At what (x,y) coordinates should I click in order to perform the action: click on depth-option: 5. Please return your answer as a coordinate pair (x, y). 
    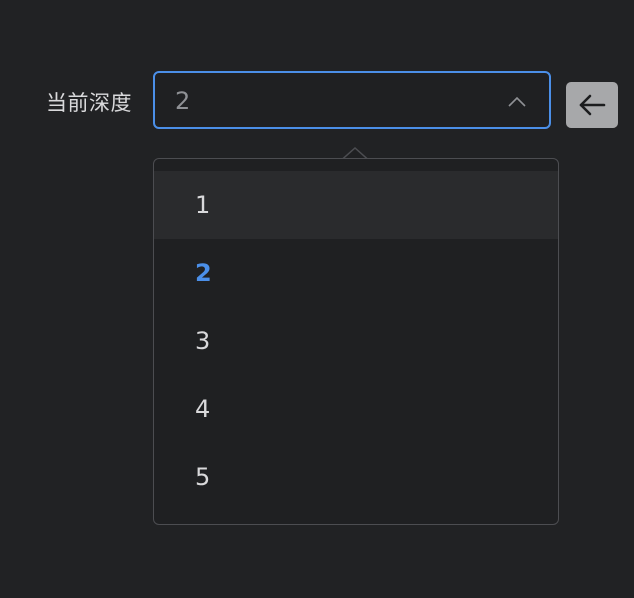
    Looking at the image, I should click on (356, 477).